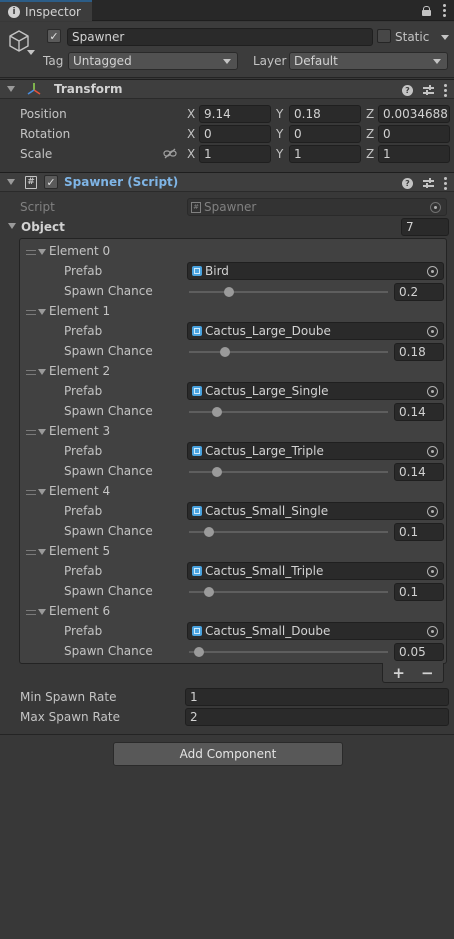  I want to click on position-y-field: 0.18, so click(325, 114).